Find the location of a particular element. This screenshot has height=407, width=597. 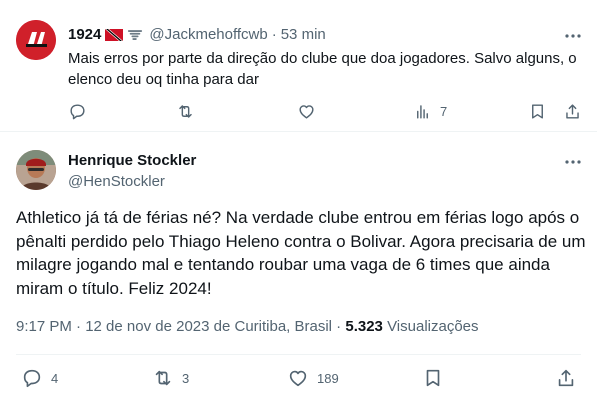

reply-count: 4 is located at coordinates (55, 378).